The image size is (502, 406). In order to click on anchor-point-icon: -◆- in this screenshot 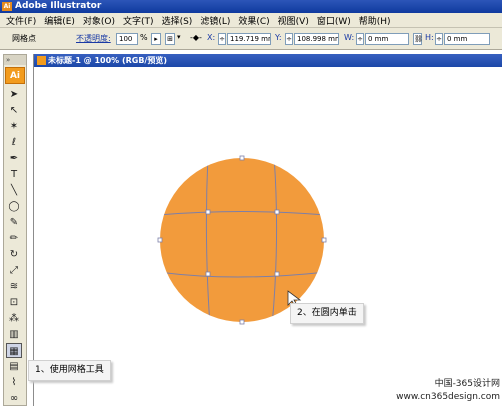, I will do `click(196, 37)`.